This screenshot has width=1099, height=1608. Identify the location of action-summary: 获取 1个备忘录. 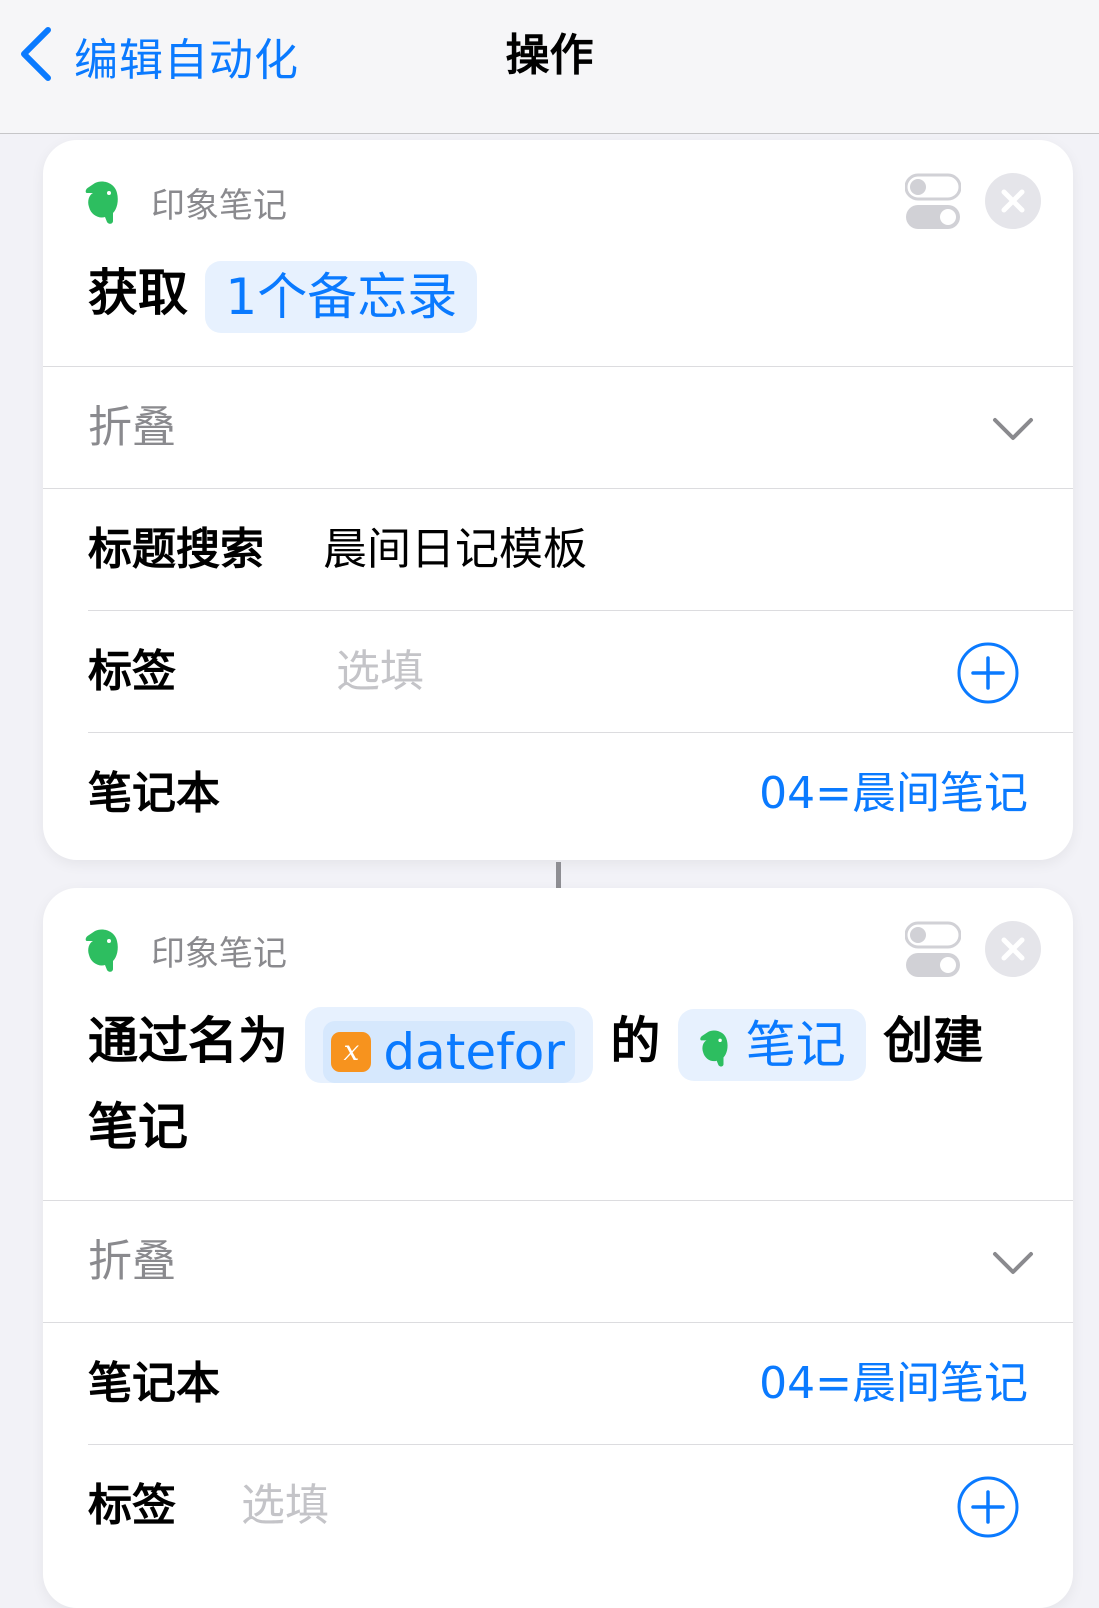
(283, 293).